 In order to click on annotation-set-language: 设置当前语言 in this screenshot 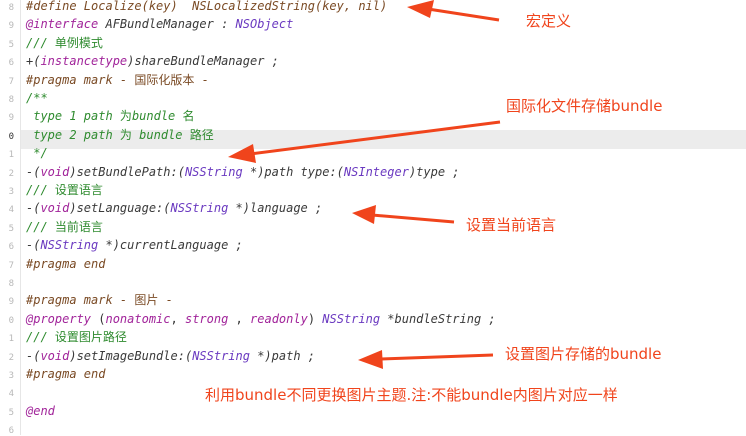, I will do `click(511, 225)`.